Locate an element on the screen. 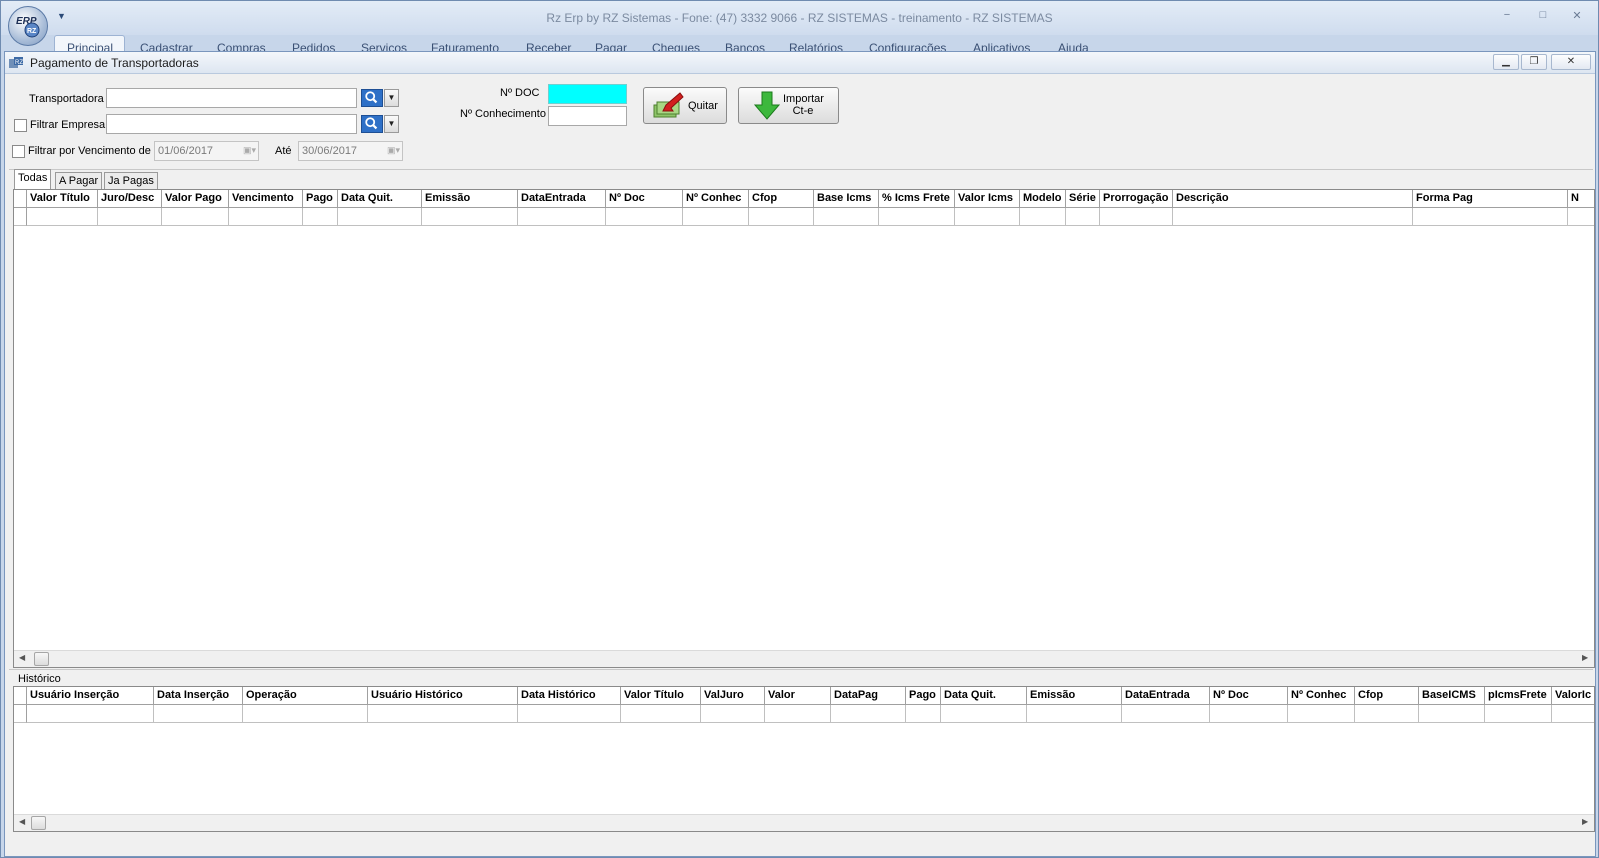 The height and width of the screenshot is (858, 1599). col-emissao: Emissão is located at coordinates (1074, 696).